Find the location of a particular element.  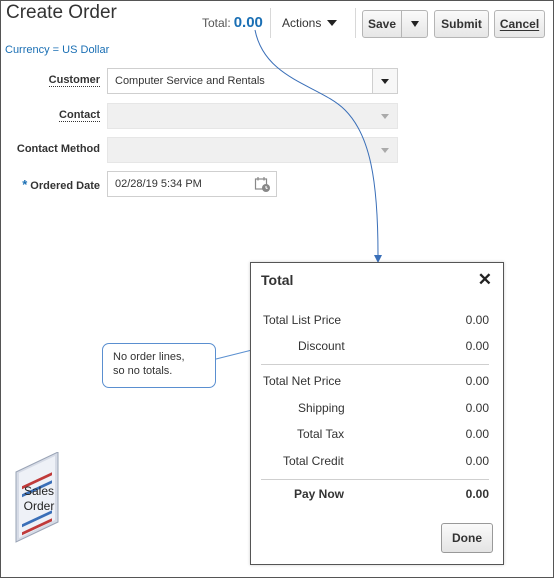

cancel-button-label: Cancel is located at coordinates (519, 24).